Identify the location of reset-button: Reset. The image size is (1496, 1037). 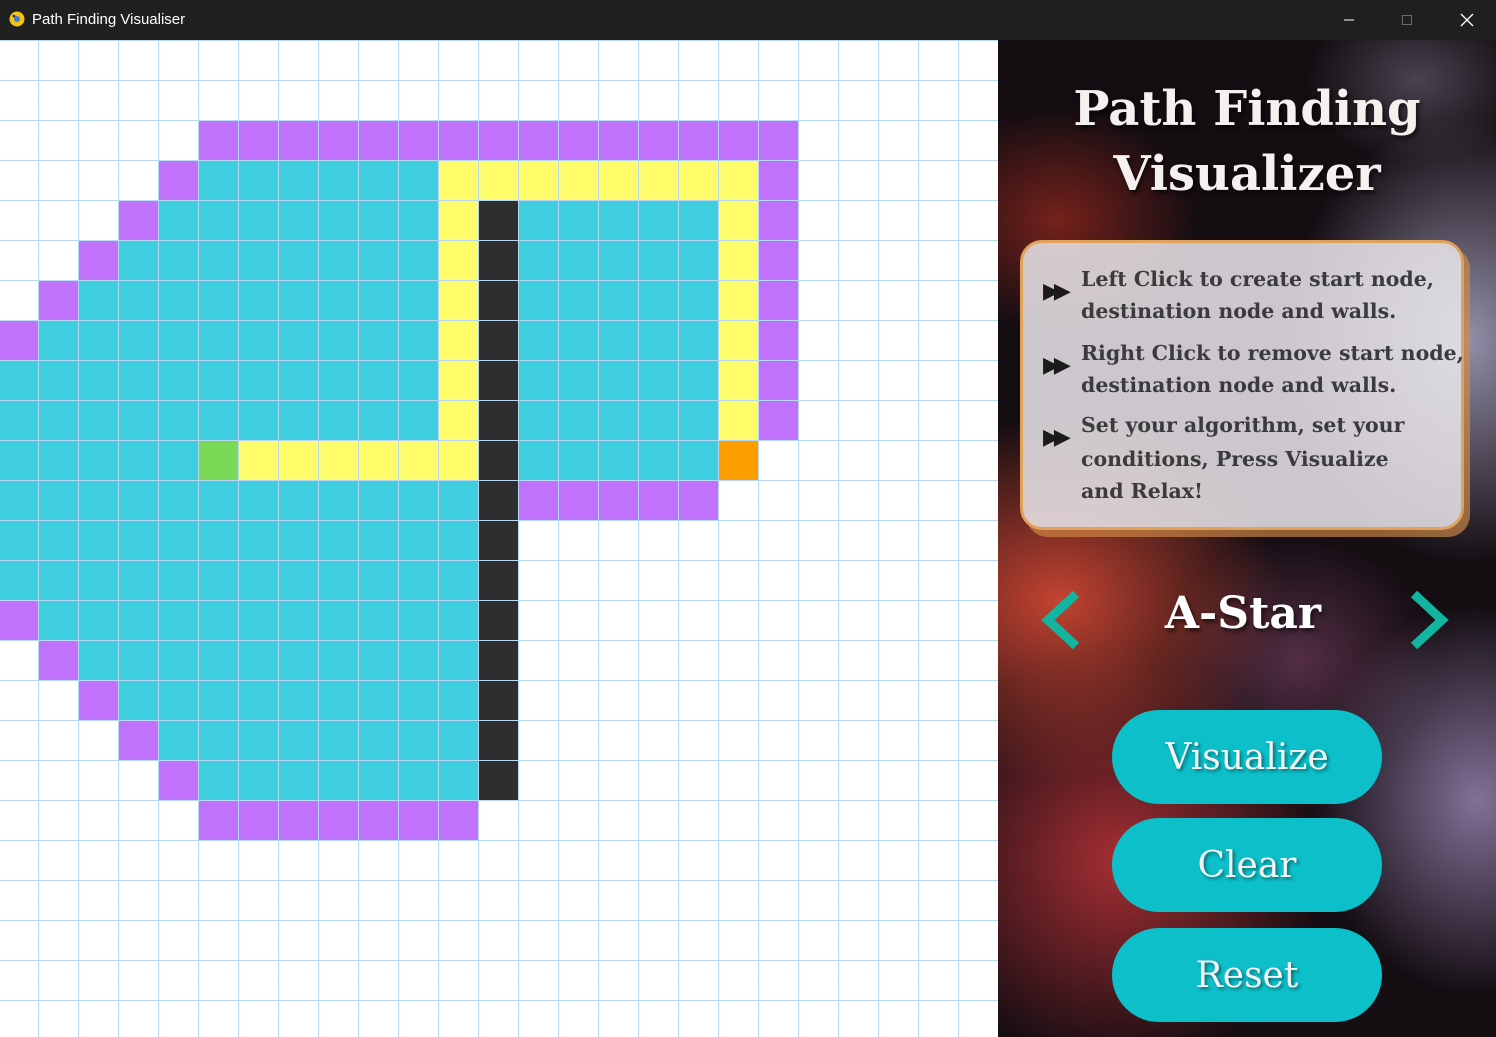
(1247, 975).